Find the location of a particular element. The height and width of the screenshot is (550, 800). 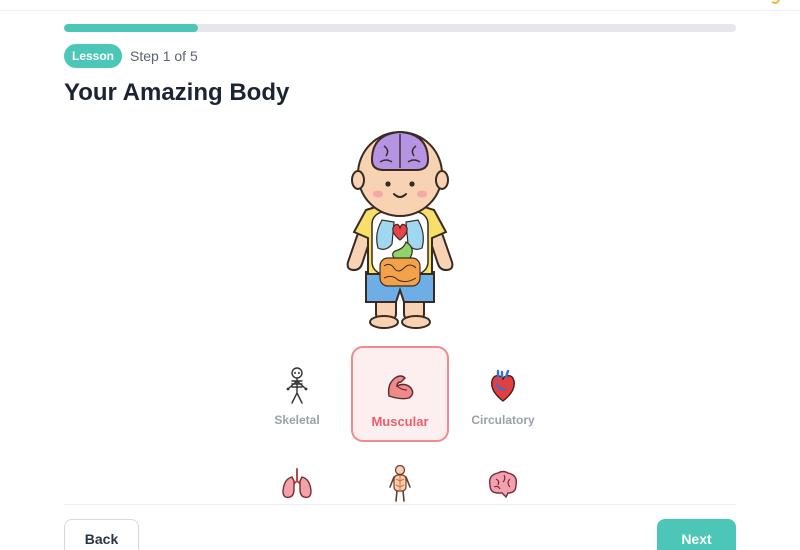

skeleton-icon is located at coordinates (297, 386).